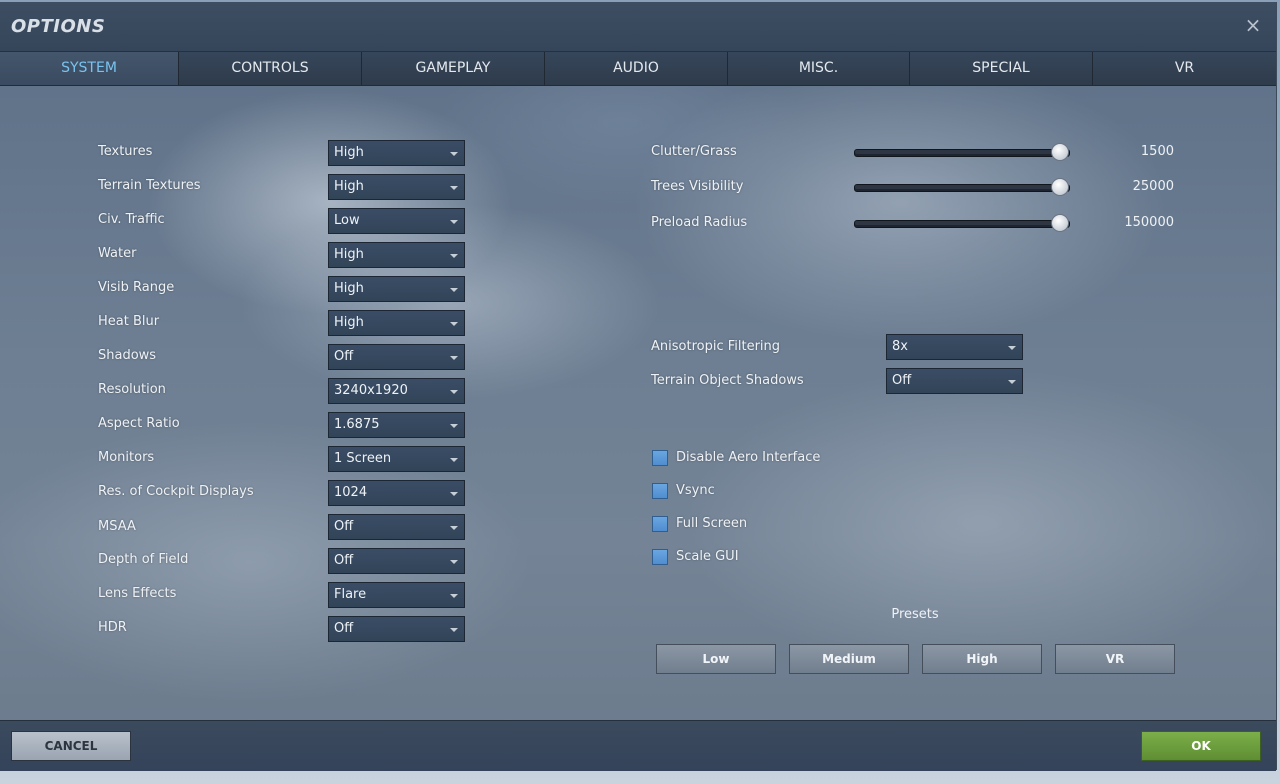  I want to click on preset-low-button: Low, so click(716, 659).